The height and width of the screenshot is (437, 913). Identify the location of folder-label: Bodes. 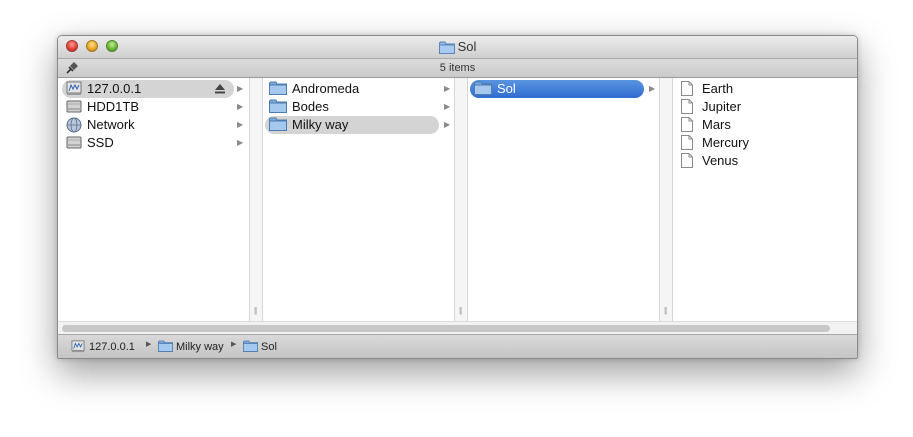
(310, 106).